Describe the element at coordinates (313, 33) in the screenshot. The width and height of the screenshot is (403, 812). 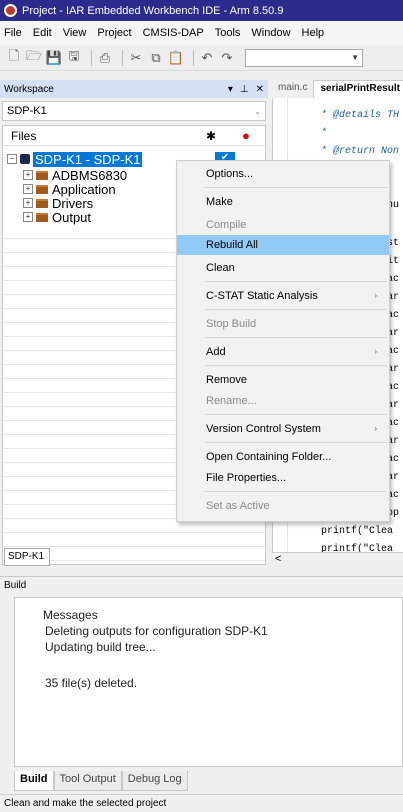
I see `menu-help: Help` at that location.